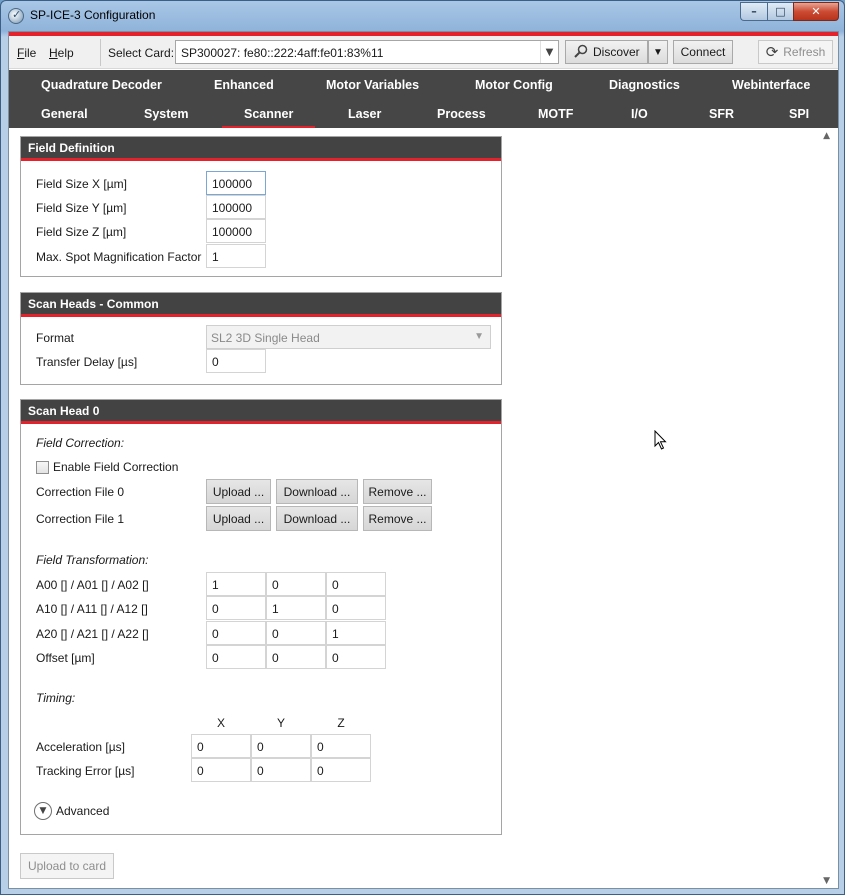  Describe the element at coordinates (341, 746) in the screenshot. I see `acceleration-z-input: 0` at that location.